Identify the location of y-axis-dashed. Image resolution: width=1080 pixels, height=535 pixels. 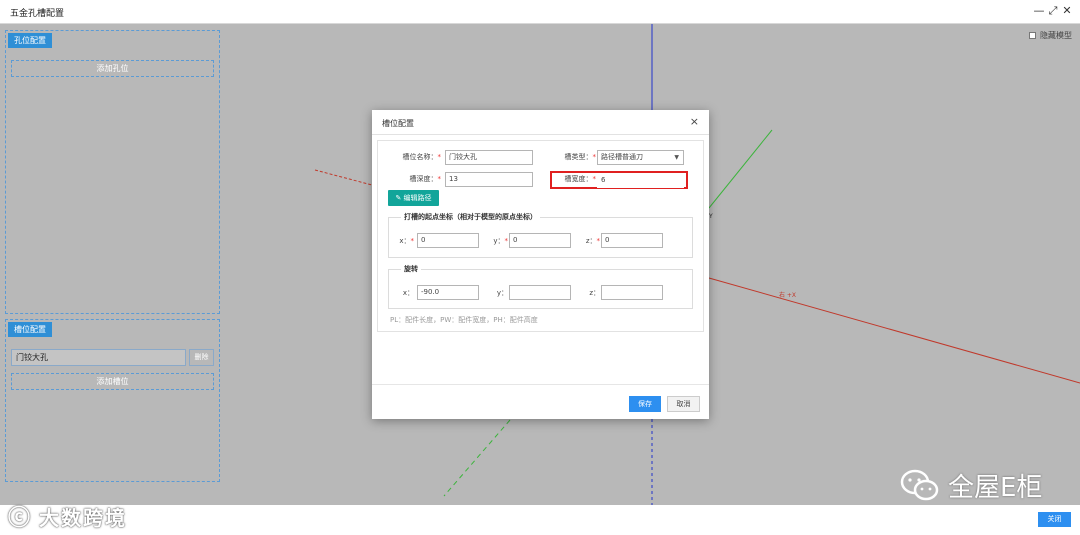
(477, 458).